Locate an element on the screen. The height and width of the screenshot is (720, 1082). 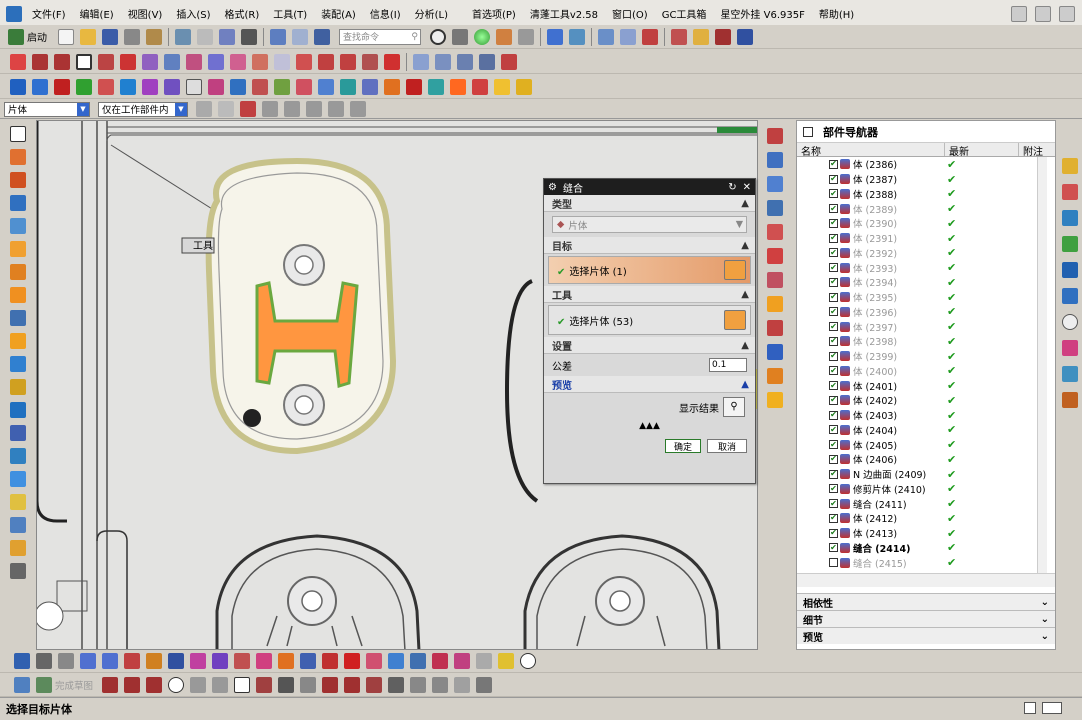
tree-row: 缝合 (2415) ✔ is located at coordinates (926, 562).